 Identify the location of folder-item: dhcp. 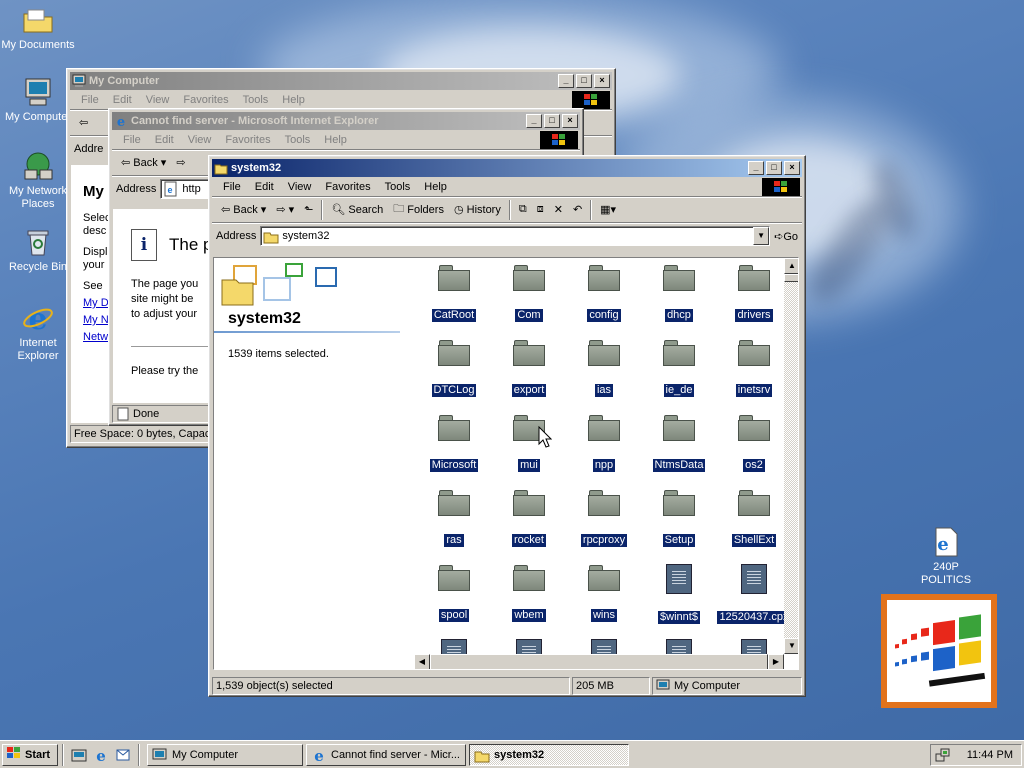
(679, 293).